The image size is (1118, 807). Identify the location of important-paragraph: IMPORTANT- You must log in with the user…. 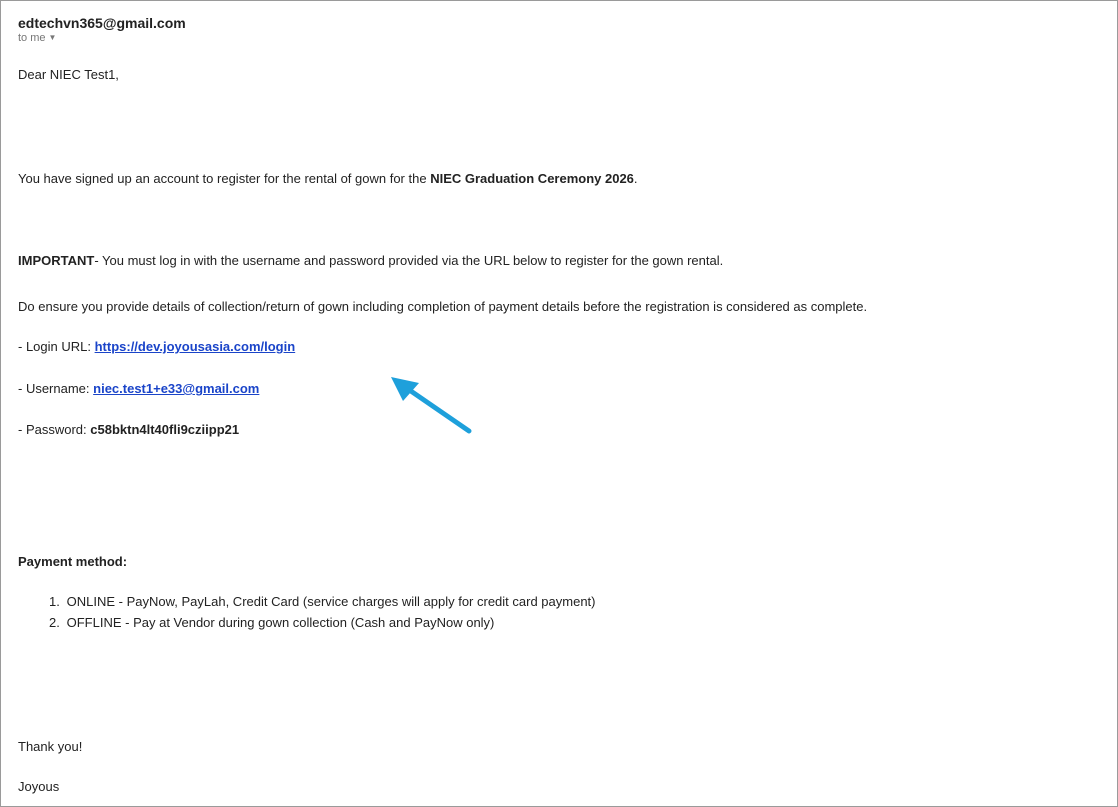
(370, 261).